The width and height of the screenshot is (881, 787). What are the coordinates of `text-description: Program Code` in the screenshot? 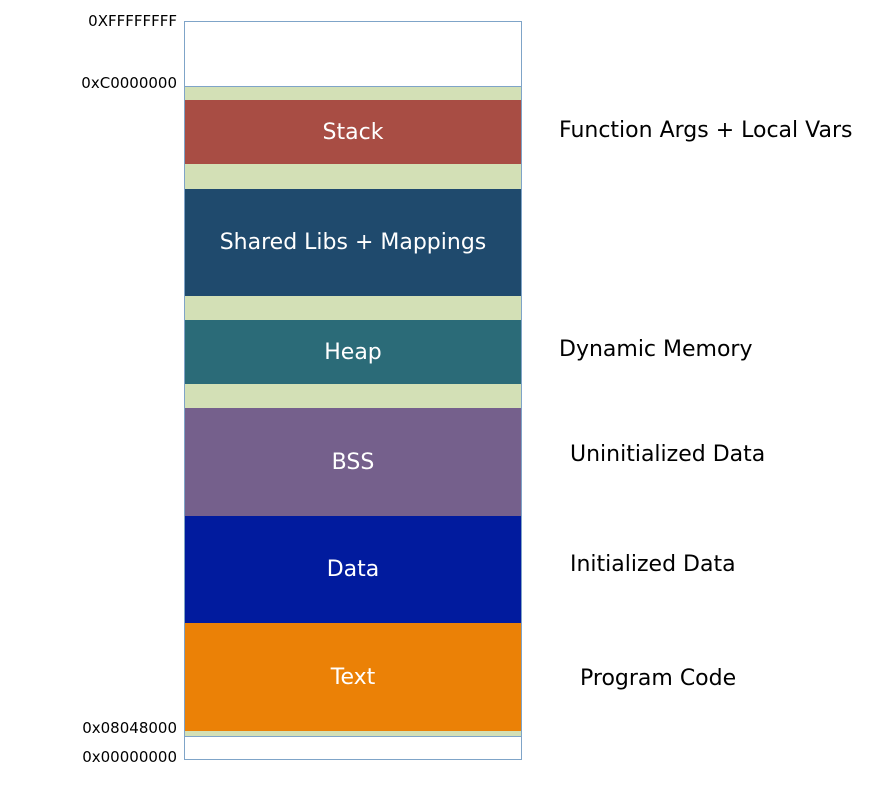 It's located at (658, 678).